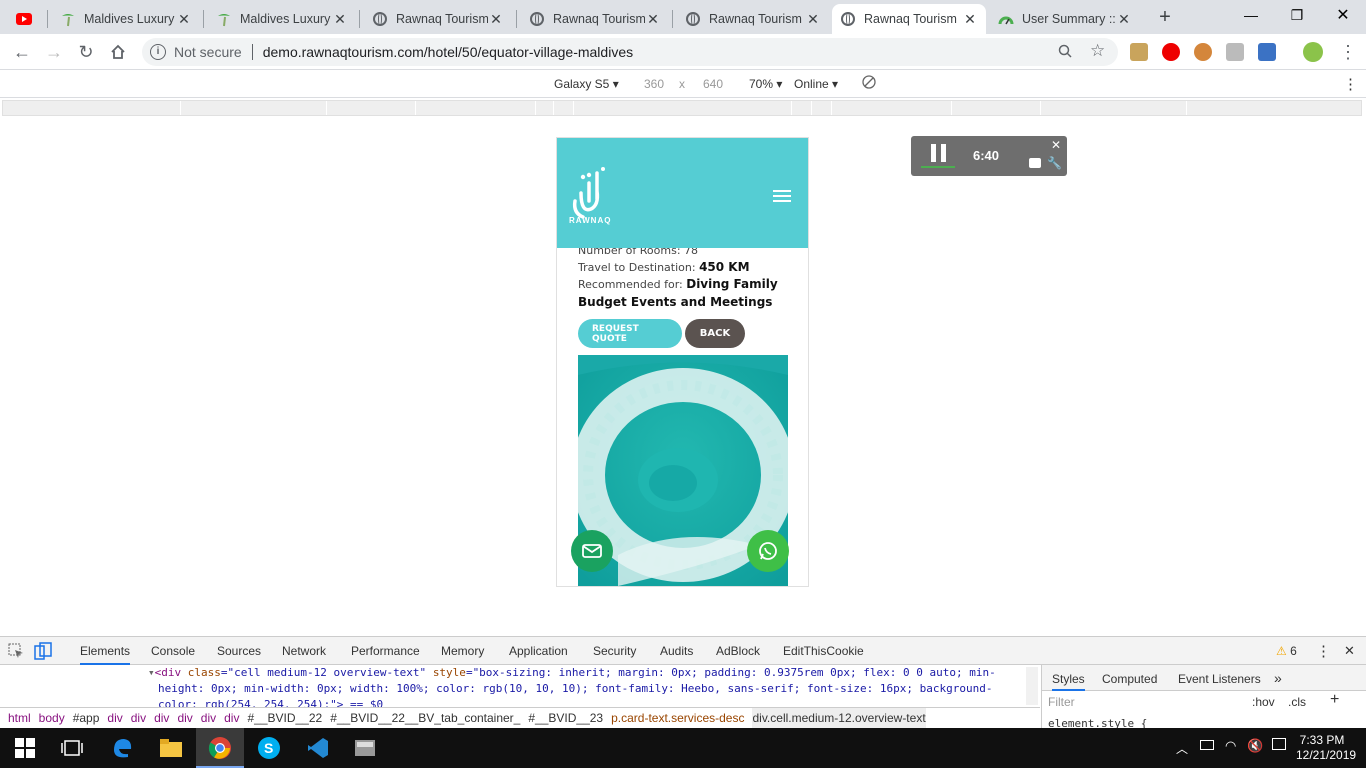 This screenshot has width=1366, height=771. What do you see at coordinates (909, 19) in the screenshot?
I see `tab-rawnaq-active: Rawnaq Tourism ✕` at bounding box center [909, 19].